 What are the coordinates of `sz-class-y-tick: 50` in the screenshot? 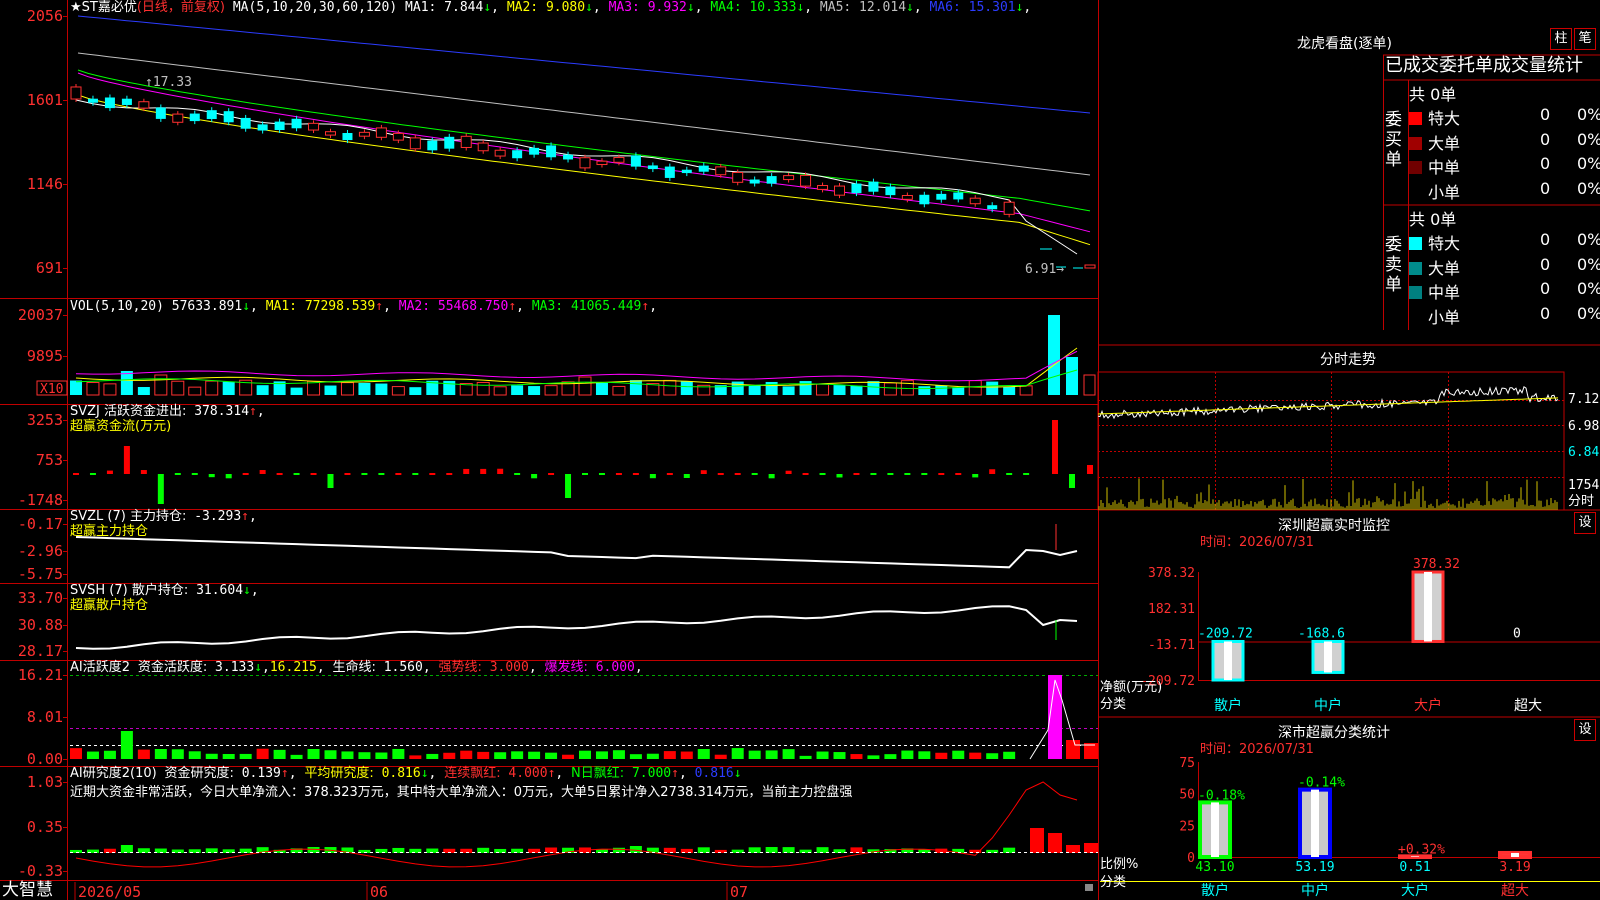 It's located at (1187, 795).